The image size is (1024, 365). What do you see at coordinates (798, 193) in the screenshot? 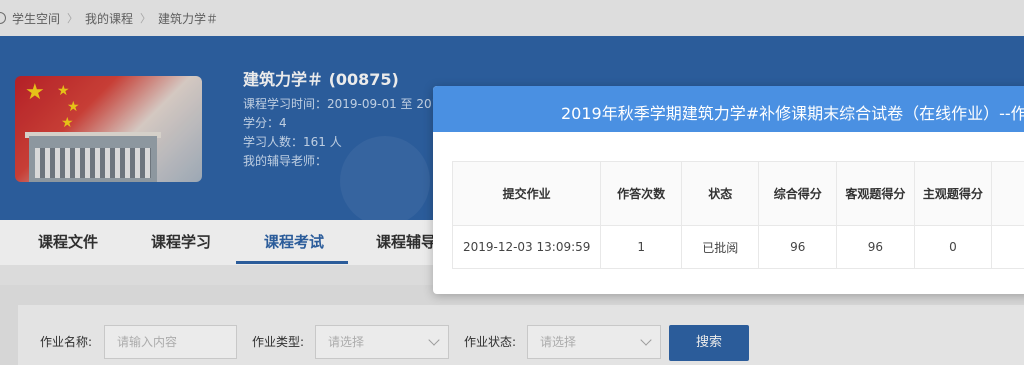
I see `column-header: 综合得分` at bounding box center [798, 193].